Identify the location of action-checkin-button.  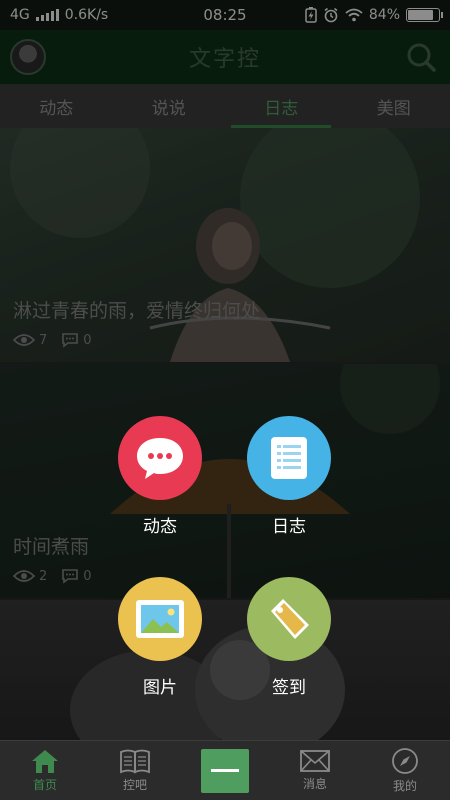
(289, 619).